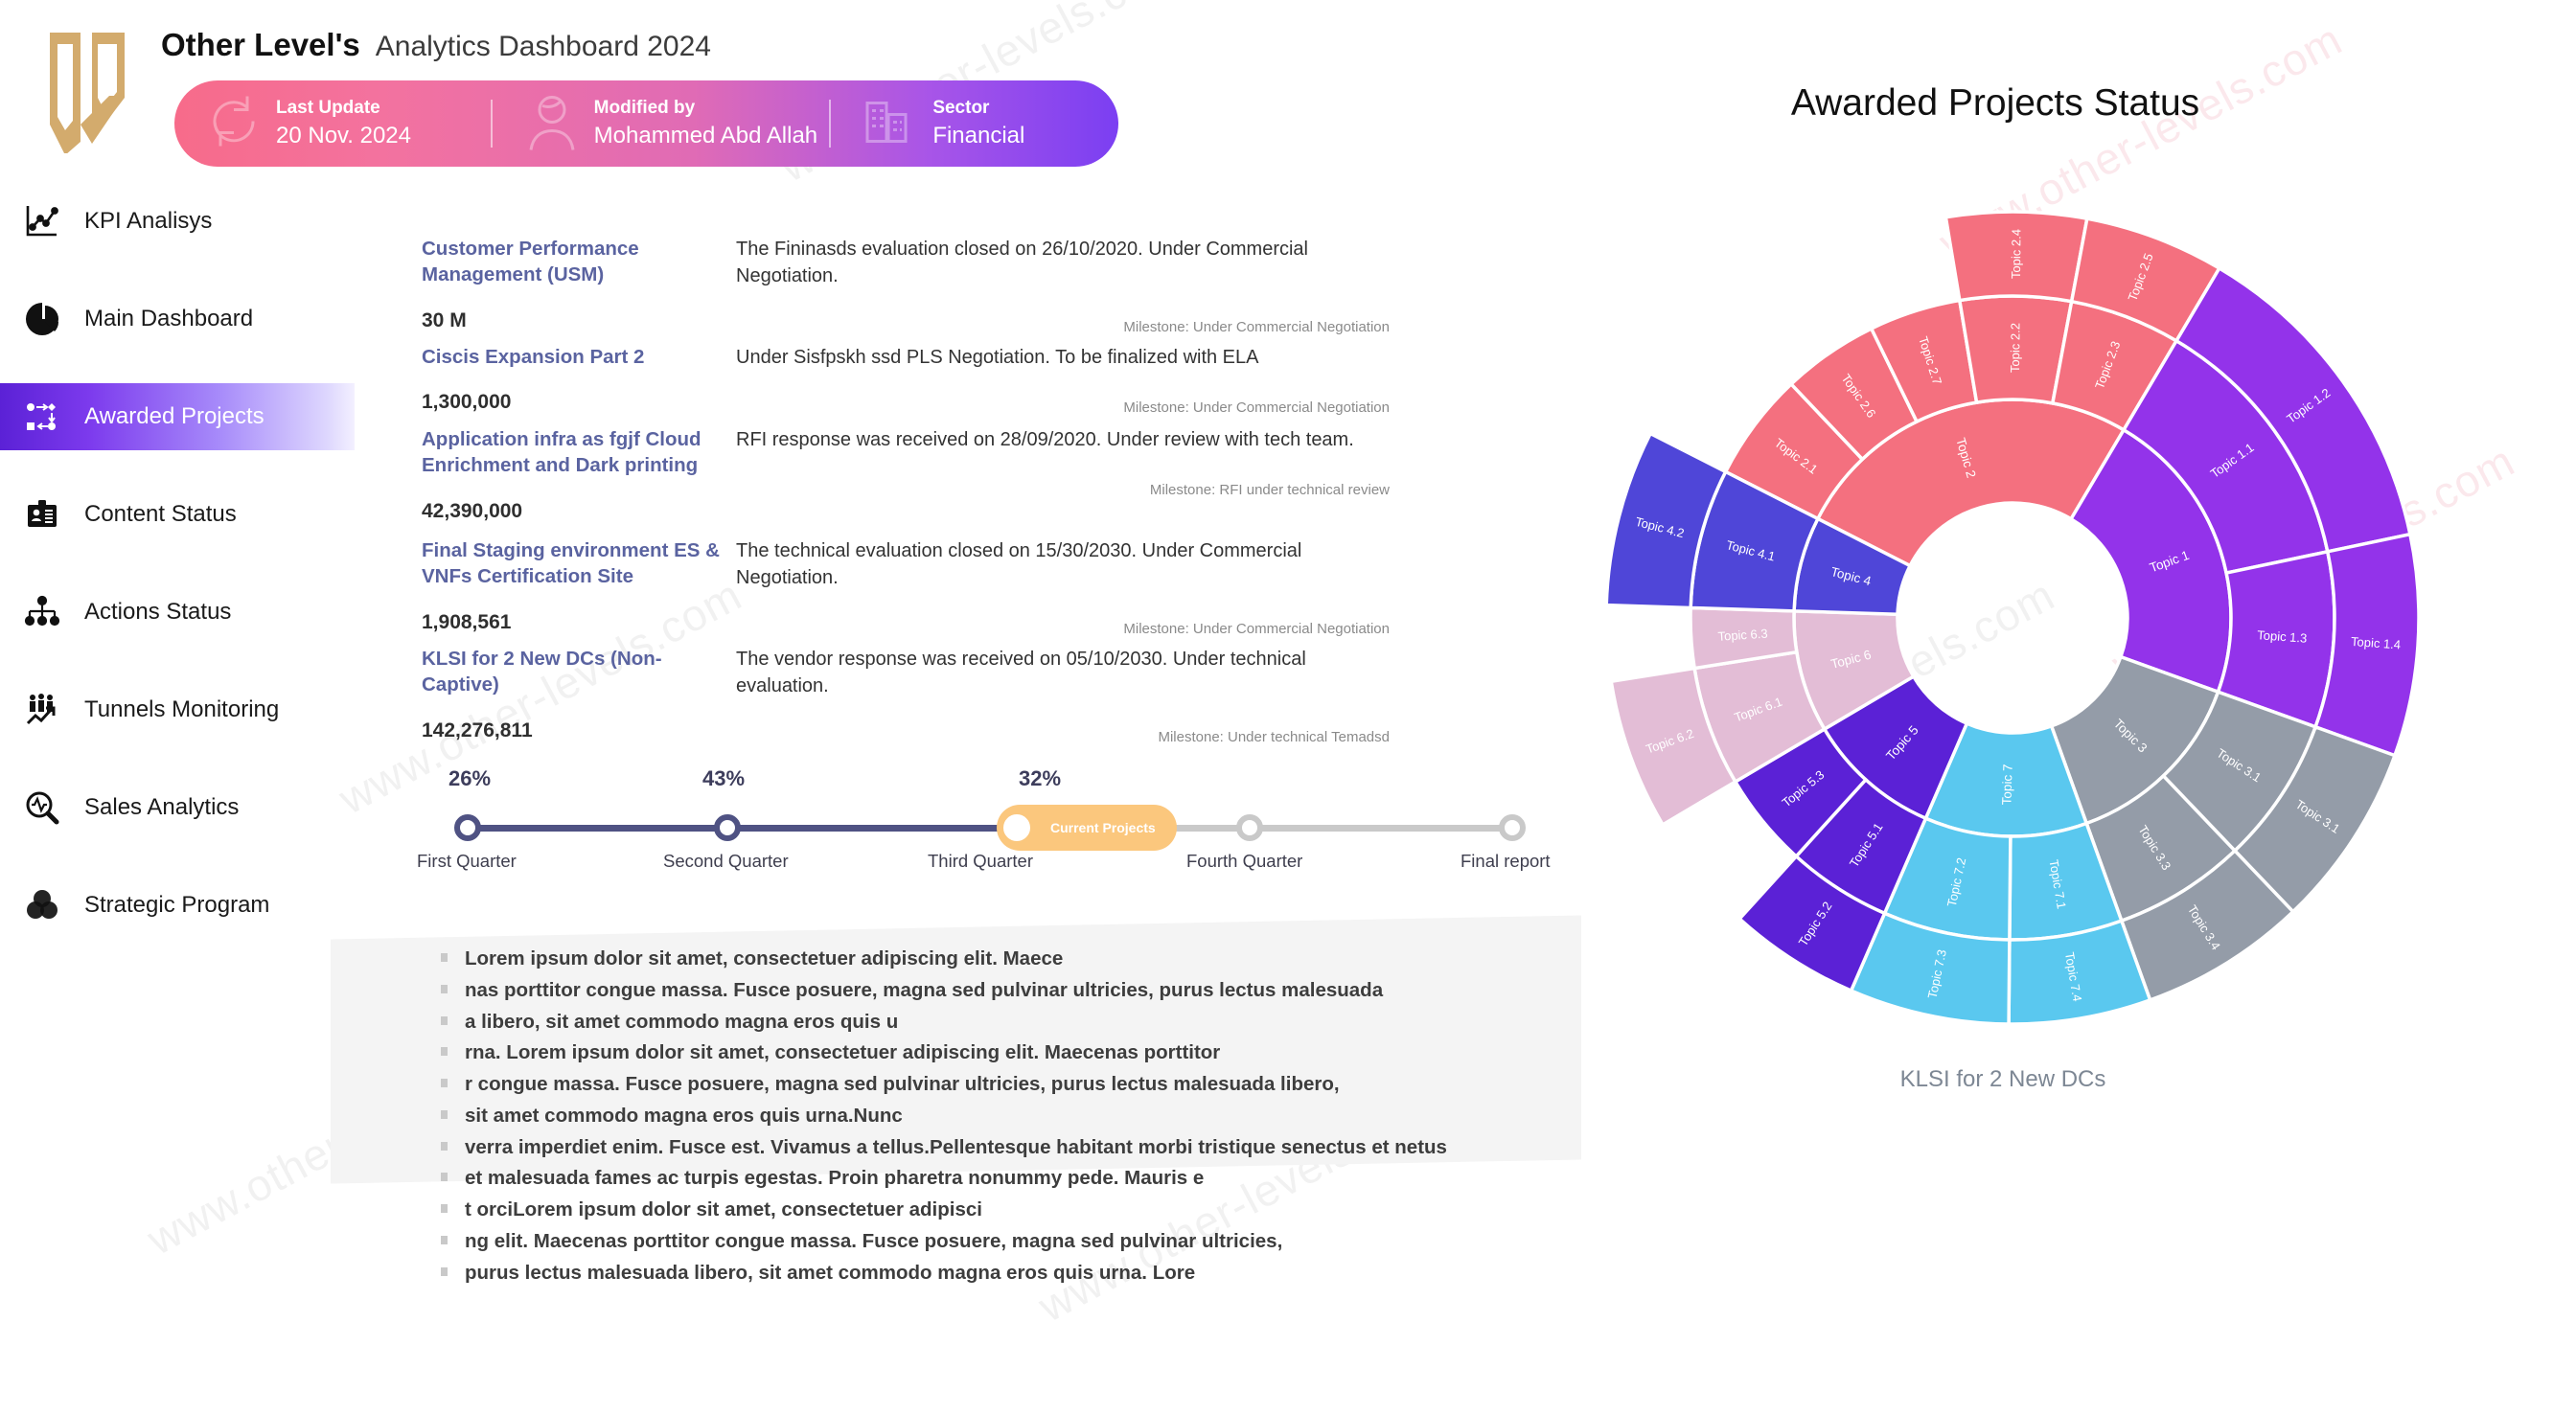 This screenshot has height=1414, width=2576. I want to click on id-card-icon, so click(42, 514).